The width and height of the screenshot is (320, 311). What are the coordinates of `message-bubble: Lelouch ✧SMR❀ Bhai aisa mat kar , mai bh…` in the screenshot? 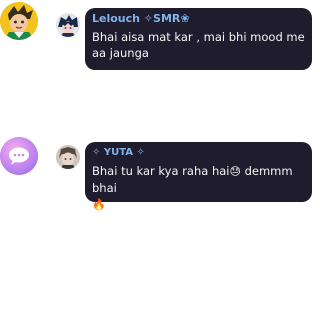 It's located at (198, 39).